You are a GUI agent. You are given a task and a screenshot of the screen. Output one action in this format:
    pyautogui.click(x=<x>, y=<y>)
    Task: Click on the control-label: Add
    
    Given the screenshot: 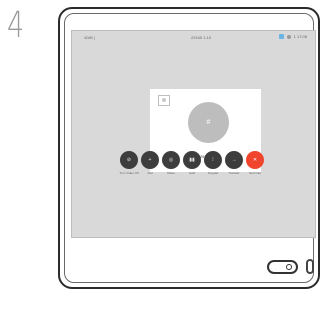 What is the action you would take?
    pyautogui.click(x=150, y=173)
    